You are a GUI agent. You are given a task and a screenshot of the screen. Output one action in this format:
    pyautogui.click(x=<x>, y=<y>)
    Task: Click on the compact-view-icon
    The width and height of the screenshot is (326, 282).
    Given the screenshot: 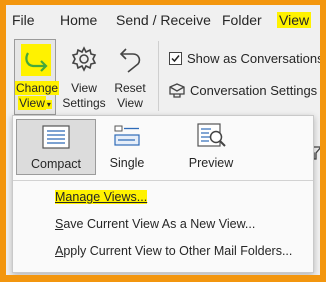 What is the action you would take?
    pyautogui.click(x=56, y=138)
    